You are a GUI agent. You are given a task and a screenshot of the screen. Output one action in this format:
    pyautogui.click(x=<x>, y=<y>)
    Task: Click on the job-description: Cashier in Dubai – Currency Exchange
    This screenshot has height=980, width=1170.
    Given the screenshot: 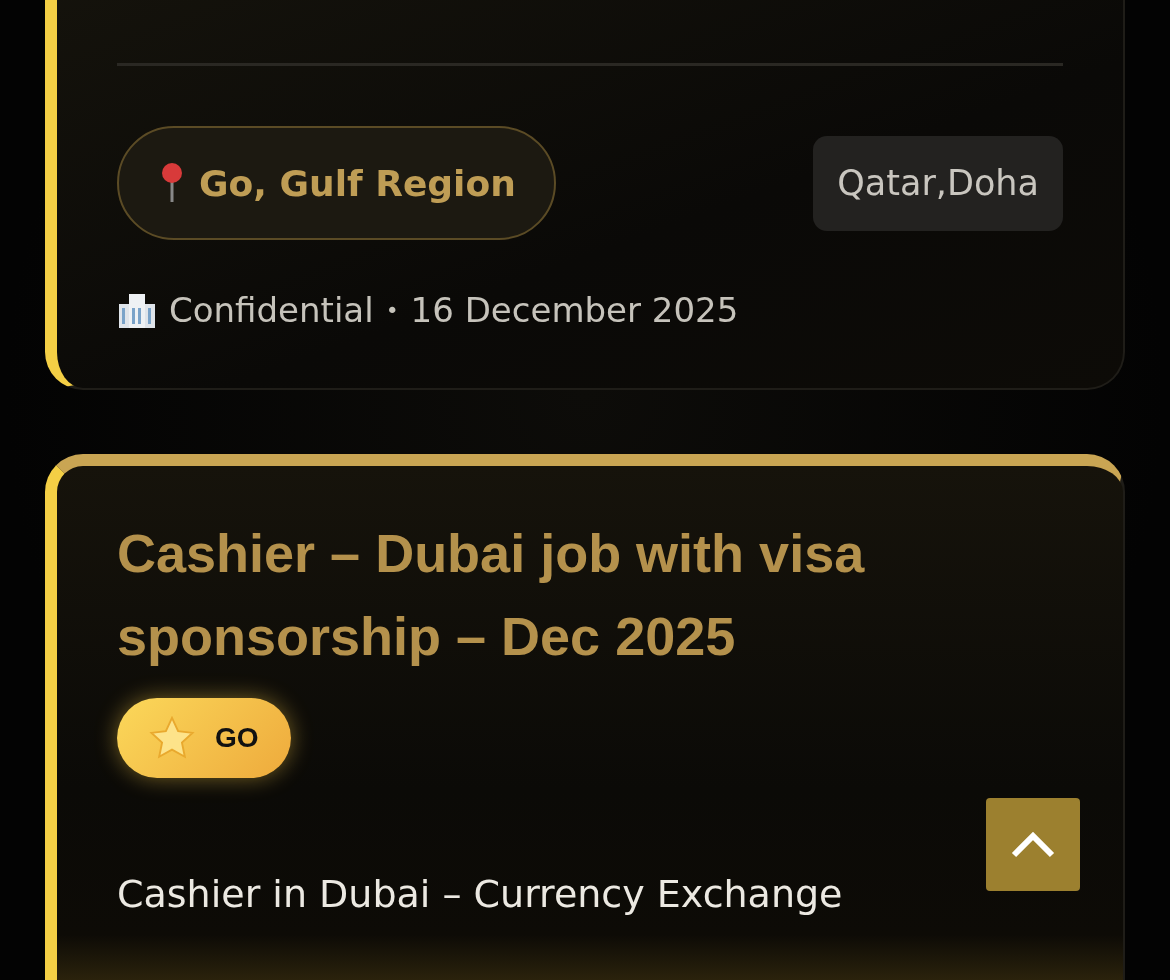 What is the action you would take?
    pyautogui.click(x=480, y=894)
    